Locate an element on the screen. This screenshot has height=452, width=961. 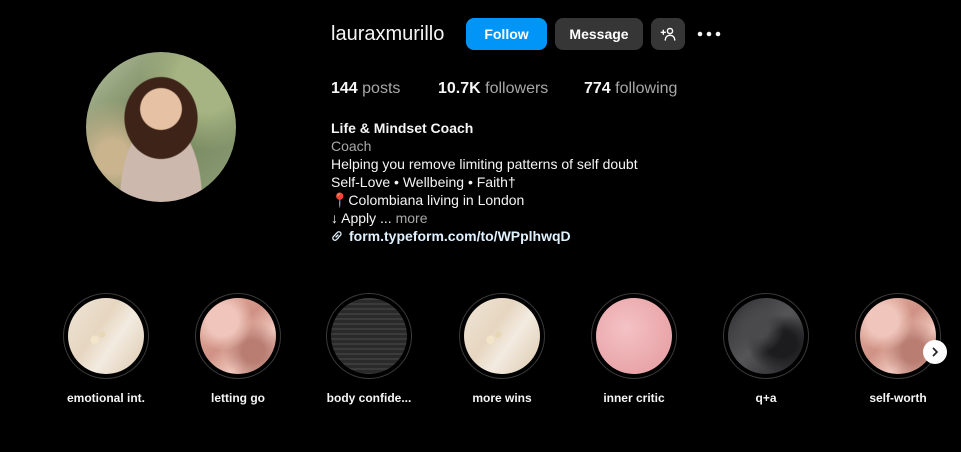
more-options-button is located at coordinates (709, 34).